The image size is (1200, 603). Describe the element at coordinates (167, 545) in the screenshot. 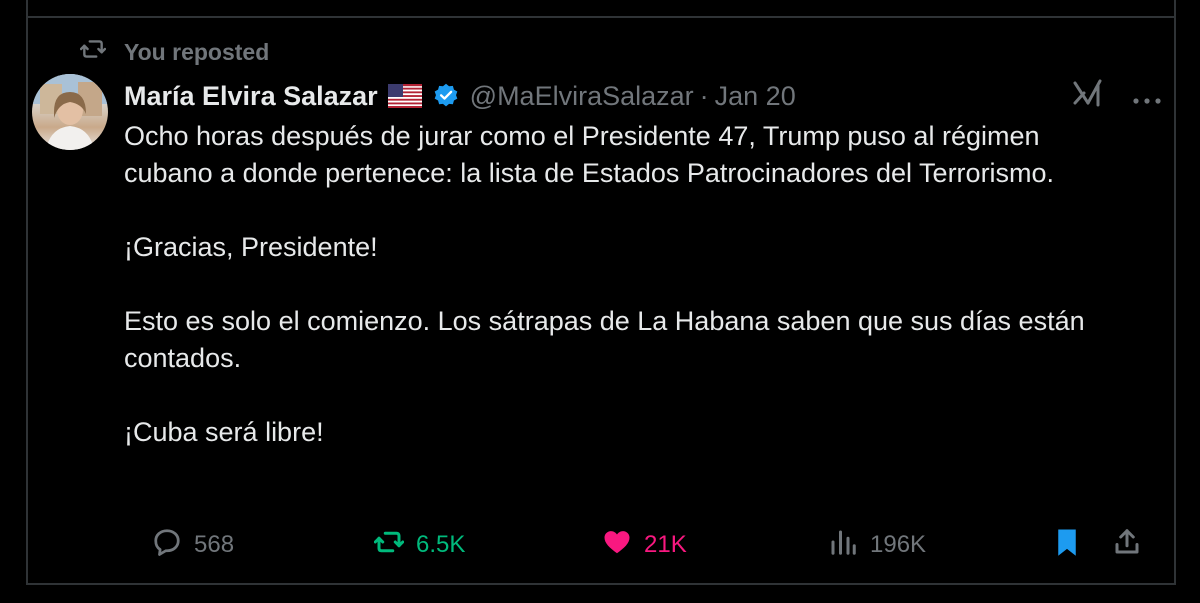

I see `reply-icon` at that location.